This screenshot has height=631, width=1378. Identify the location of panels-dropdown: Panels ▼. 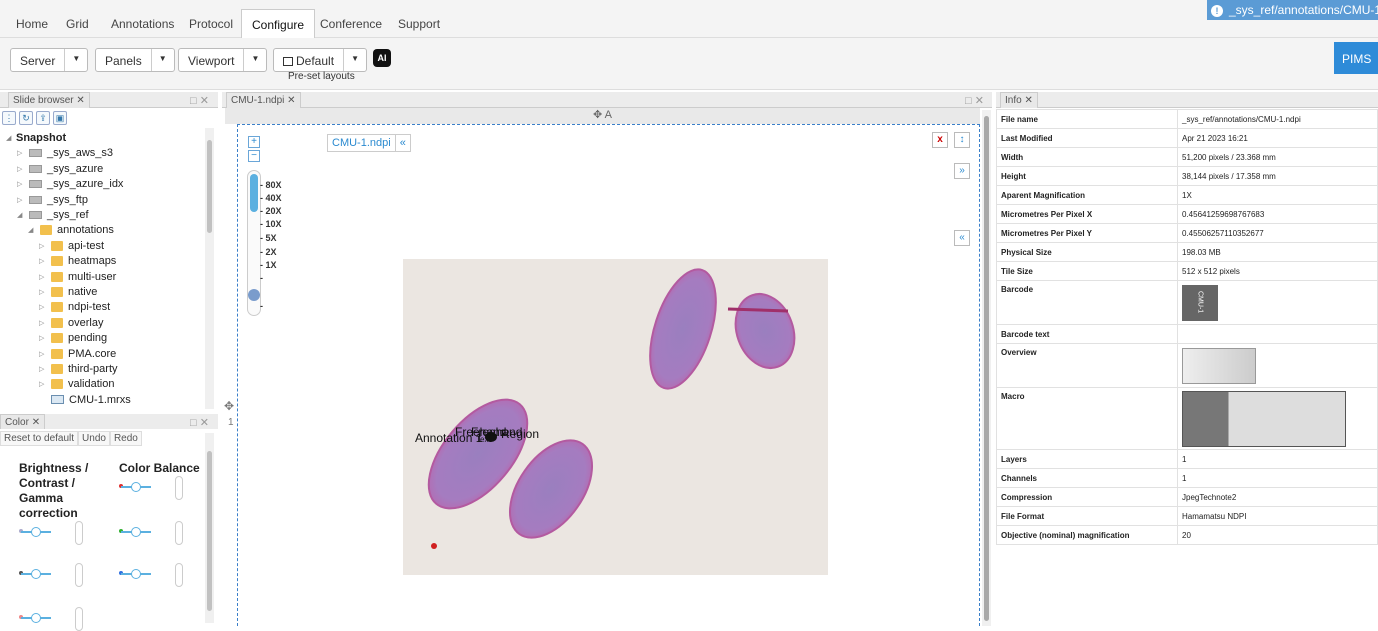
(135, 60).